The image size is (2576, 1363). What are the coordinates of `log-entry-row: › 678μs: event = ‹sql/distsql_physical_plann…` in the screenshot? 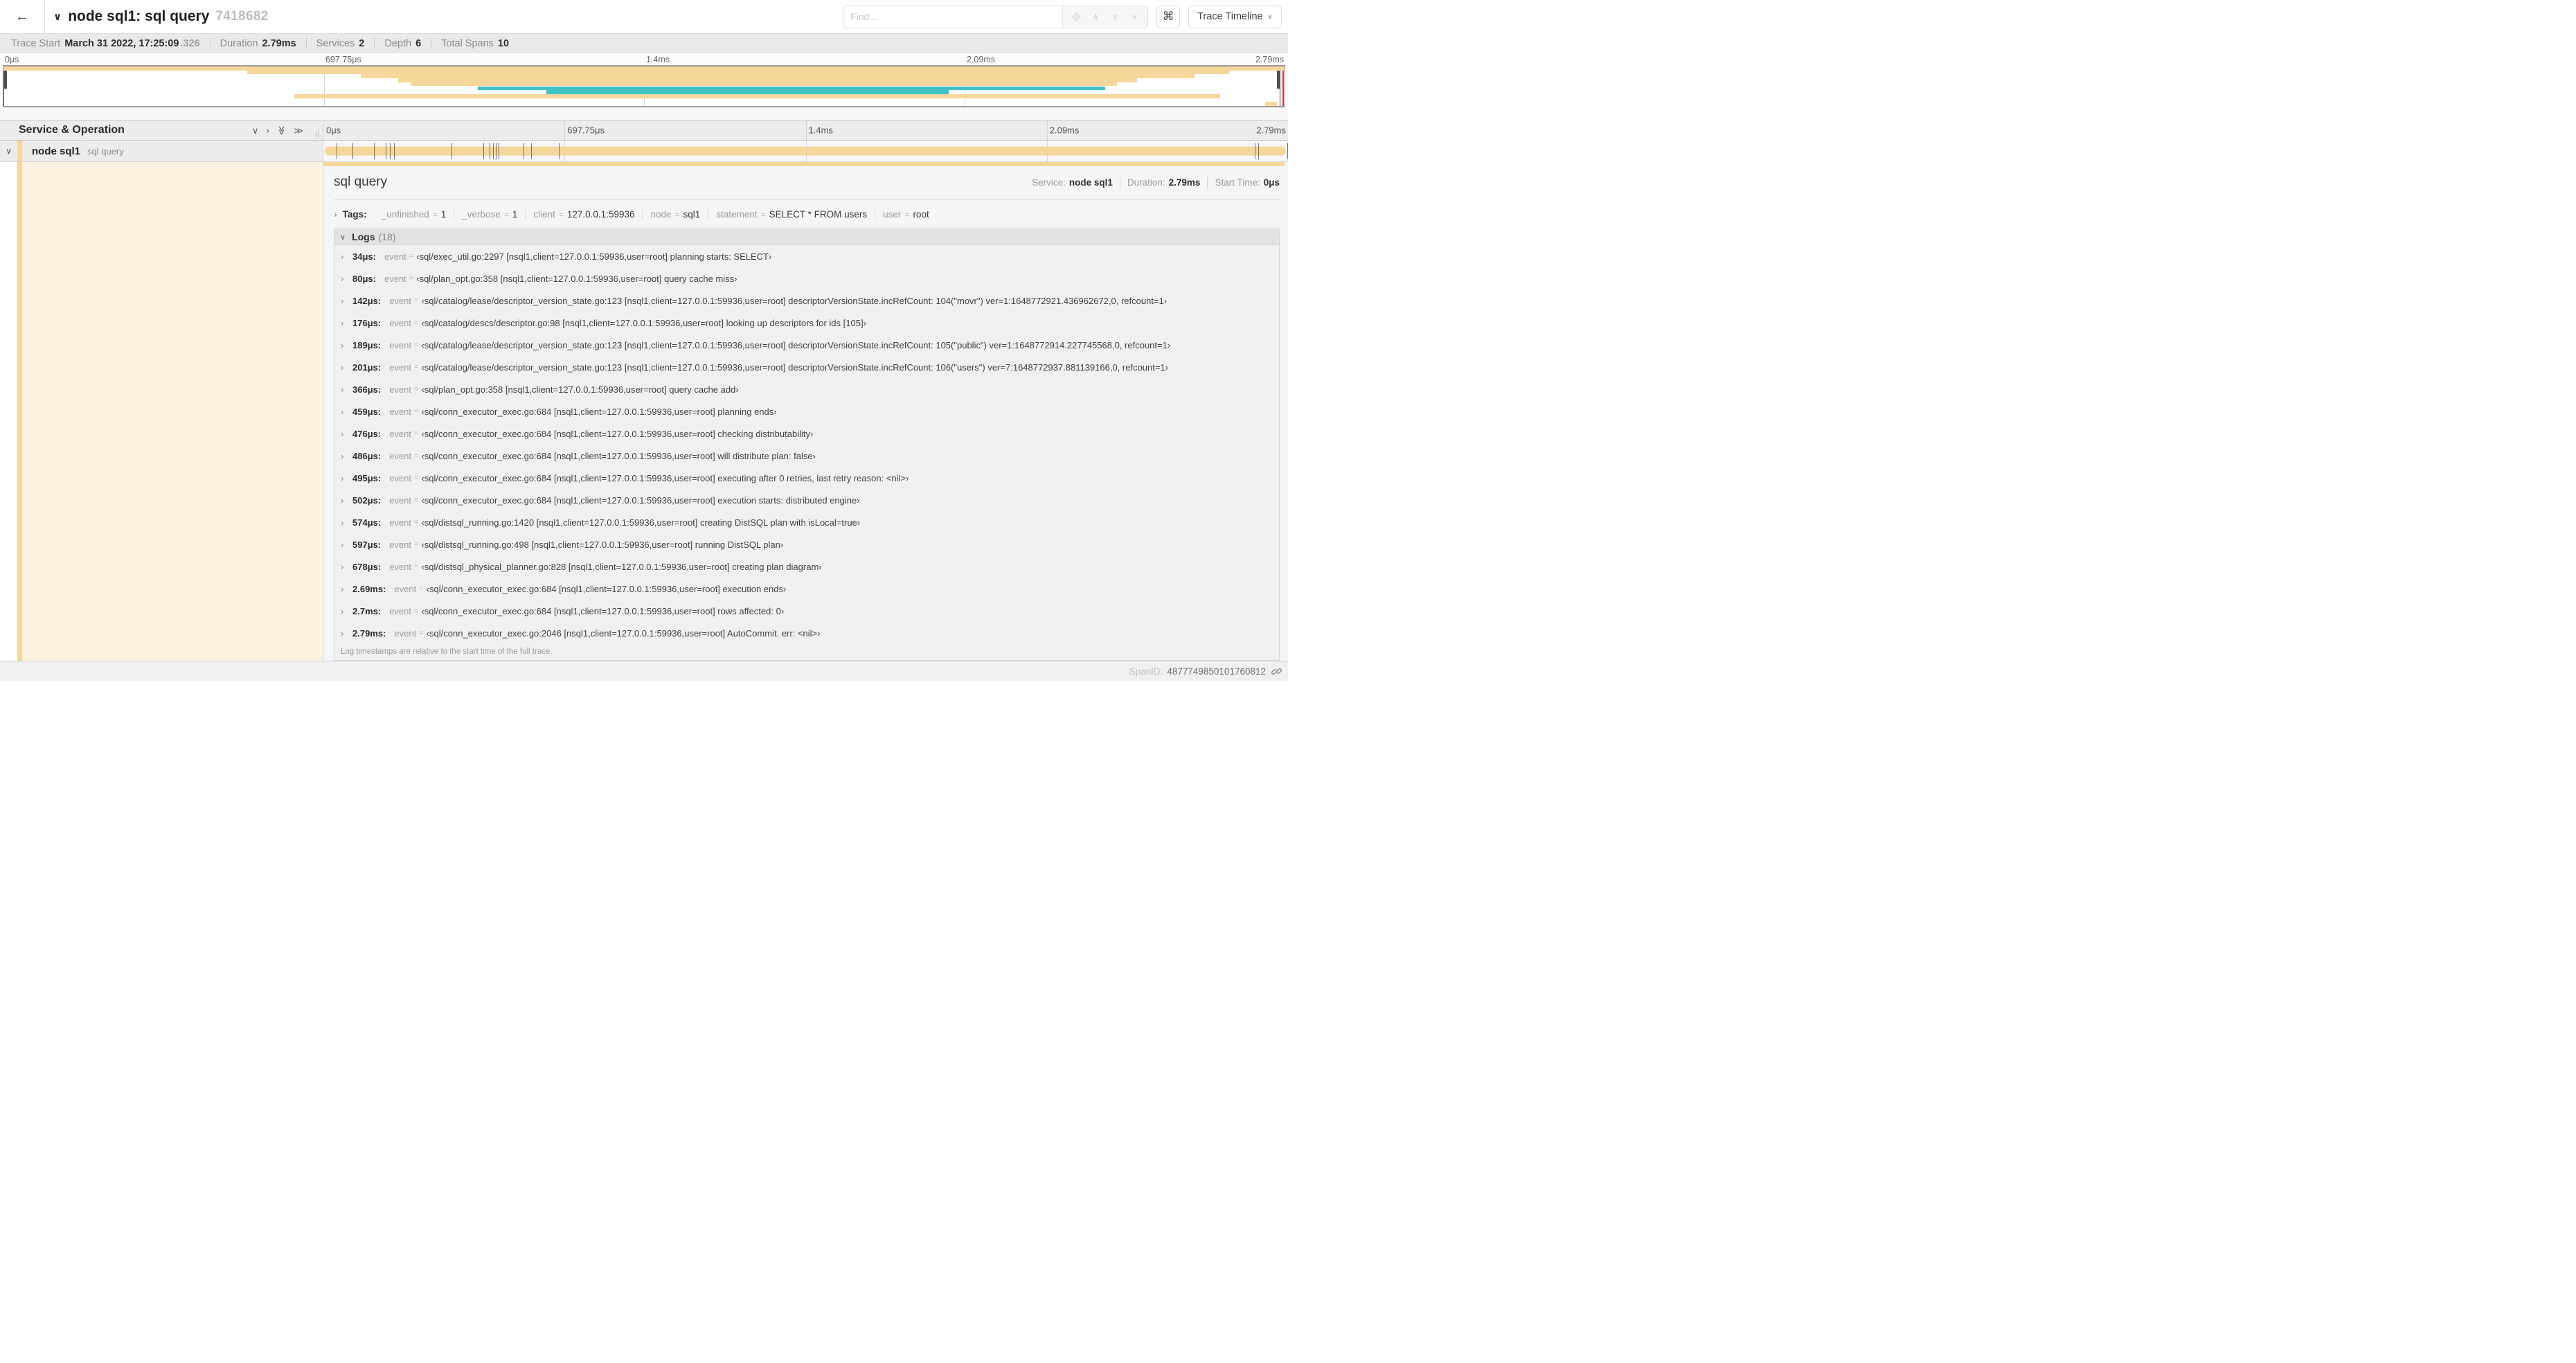 It's located at (806, 566).